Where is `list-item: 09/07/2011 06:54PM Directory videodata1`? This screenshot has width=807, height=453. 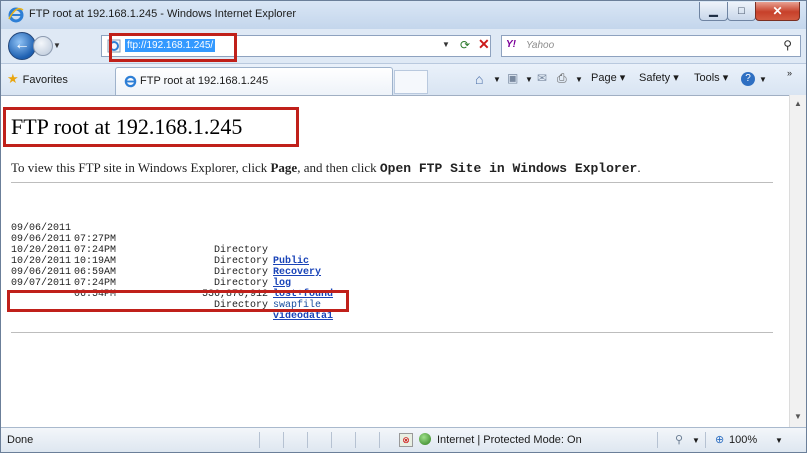
list-item: 09/07/2011 06:54PM Directory videodata1 is located at coordinates (172, 294).